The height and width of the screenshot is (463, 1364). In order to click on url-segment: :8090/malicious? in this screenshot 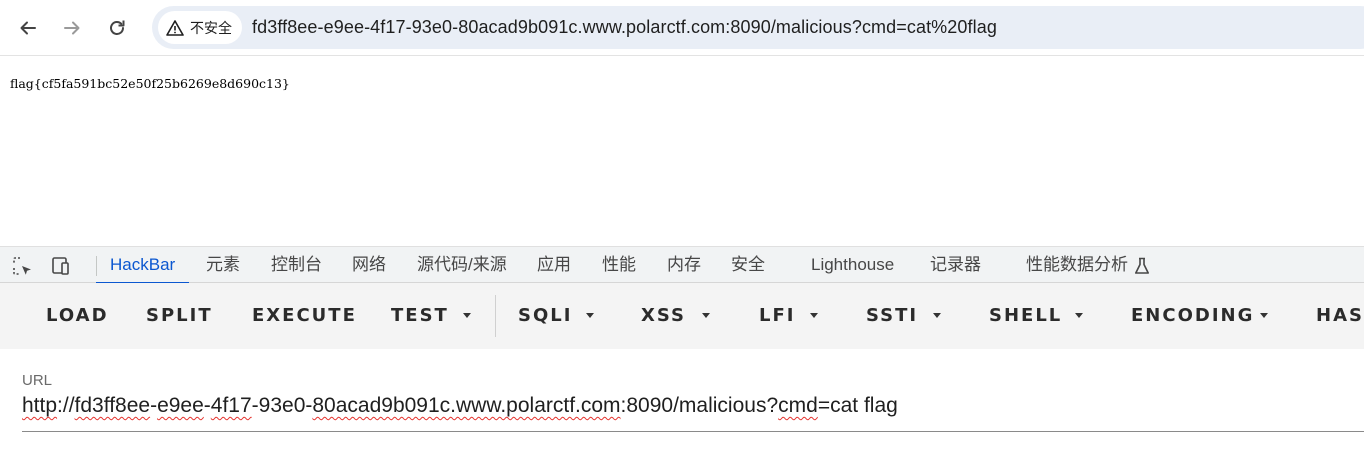, I will do `click(699, 405)`.